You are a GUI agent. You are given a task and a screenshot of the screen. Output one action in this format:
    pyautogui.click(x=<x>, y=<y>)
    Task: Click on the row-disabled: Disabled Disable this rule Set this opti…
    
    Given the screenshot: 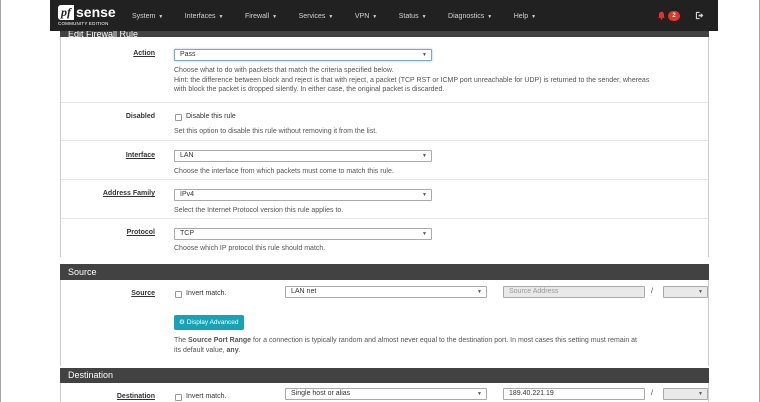 What is the action you would take?
    pyautogui.click(x=384, y=122)
    